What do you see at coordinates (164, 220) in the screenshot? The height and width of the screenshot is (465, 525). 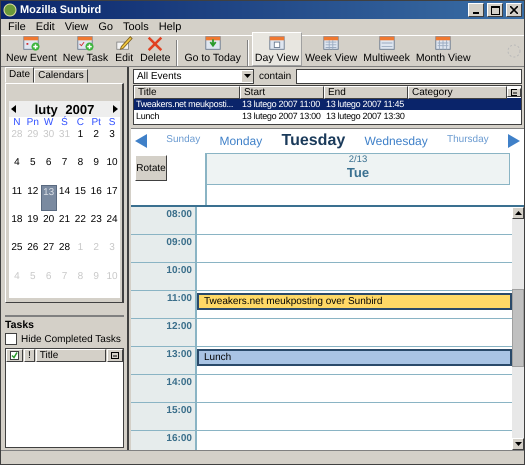 I see `hour-label: 08:00` at bounding box center [164, 220].